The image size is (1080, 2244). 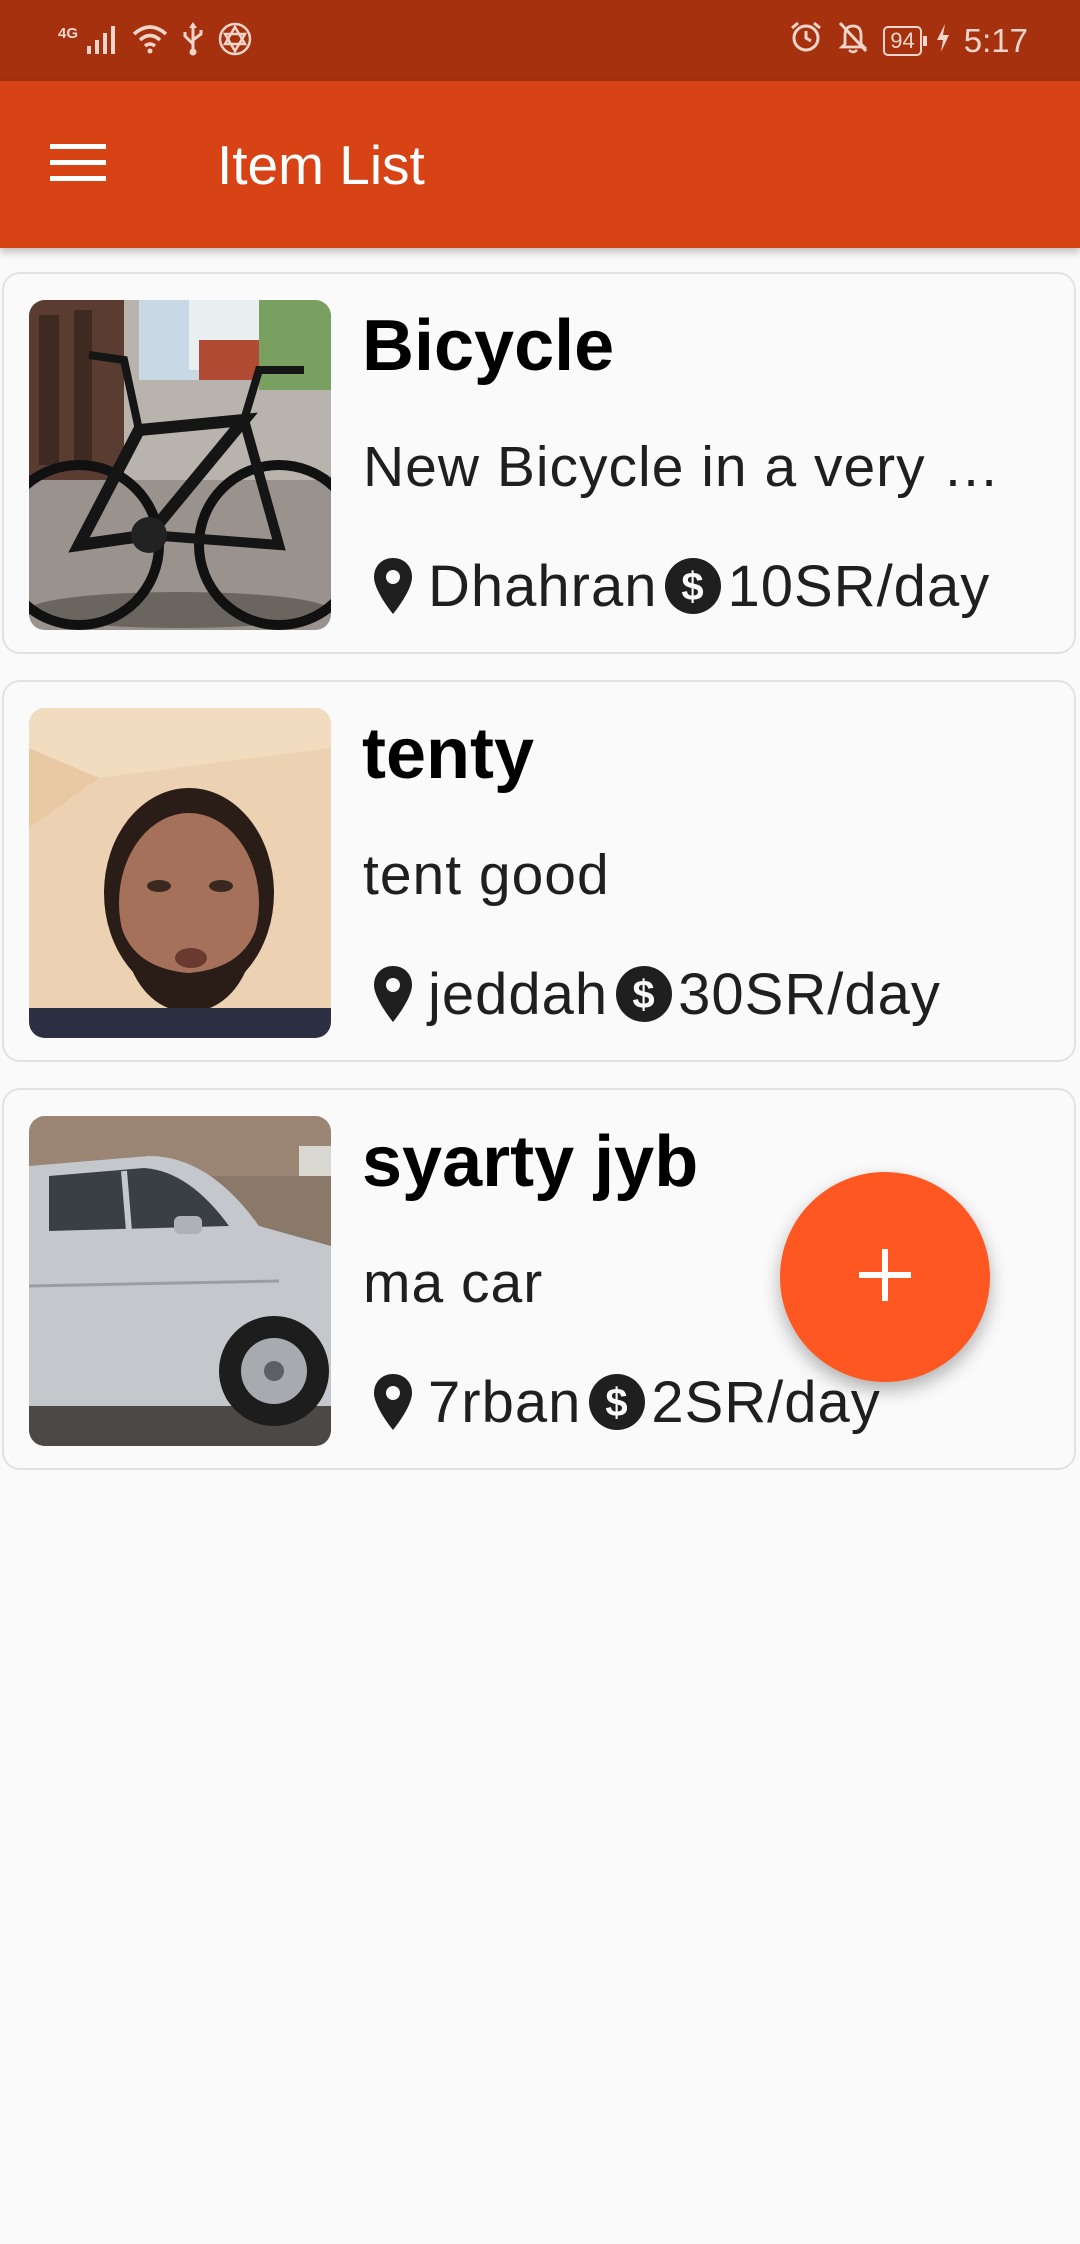 I want to click on charging-icon, so click(x=943, y=41).